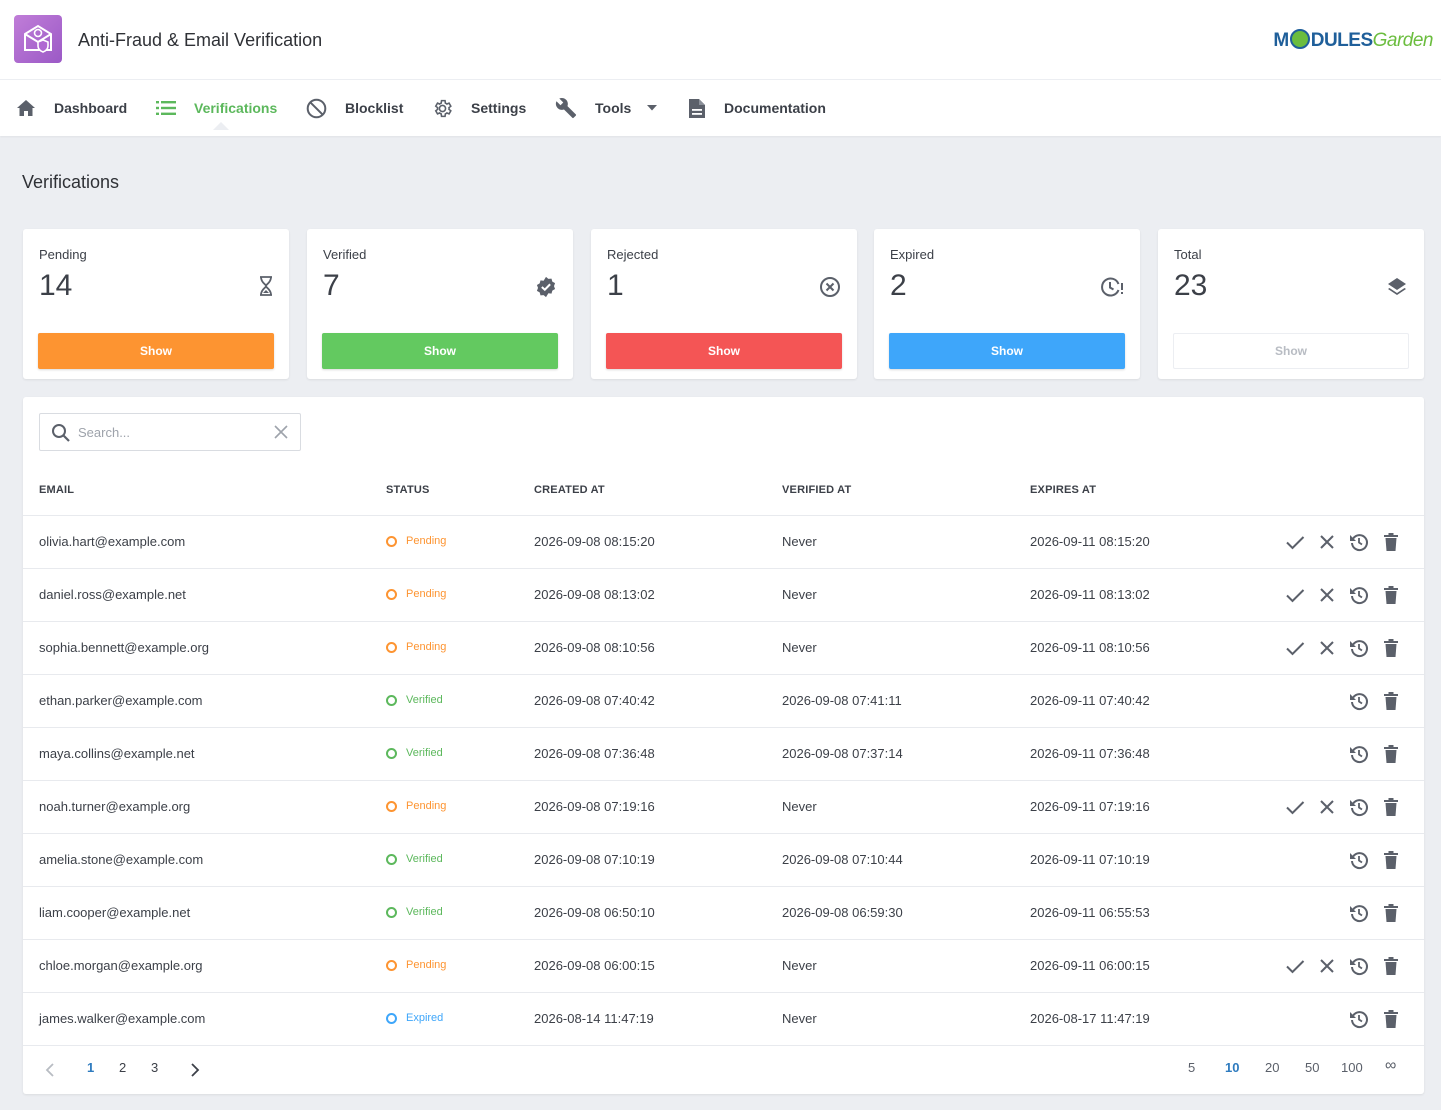 This screenshot has width=1441, height=1110. Describe the element at coordinates (408, 490) in the screenshot. I see `column-header-status: STATUS` at that location.